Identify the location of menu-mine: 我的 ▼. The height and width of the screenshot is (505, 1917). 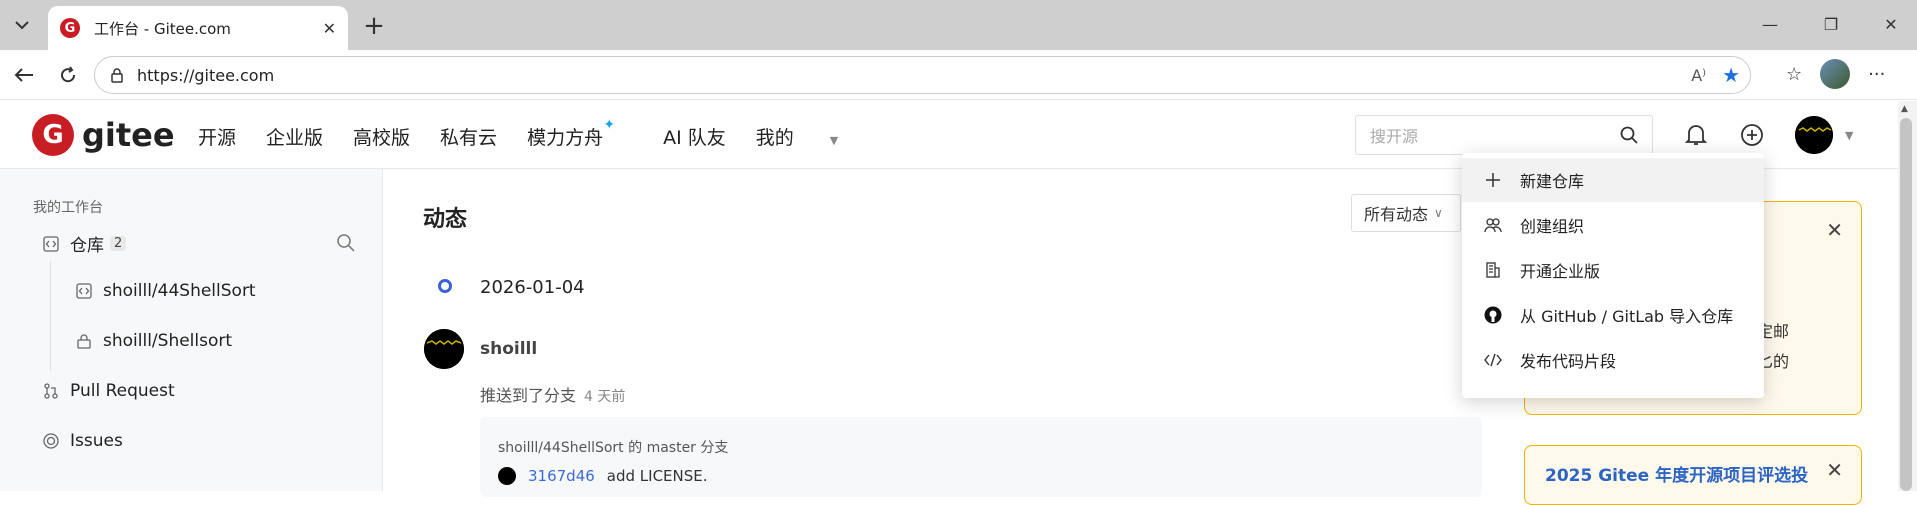
(812, 136).